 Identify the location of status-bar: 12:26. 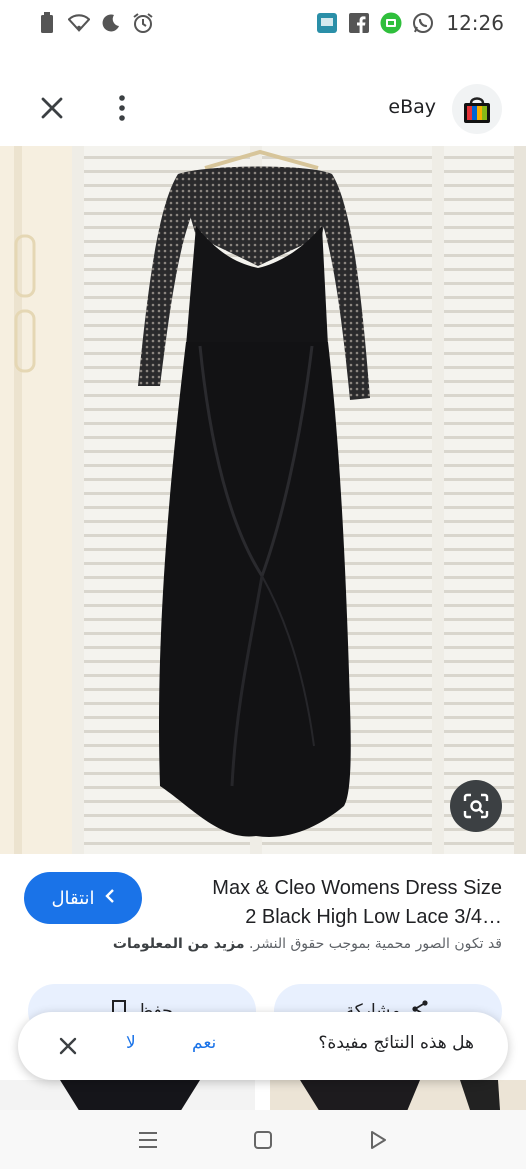
(263, 23).